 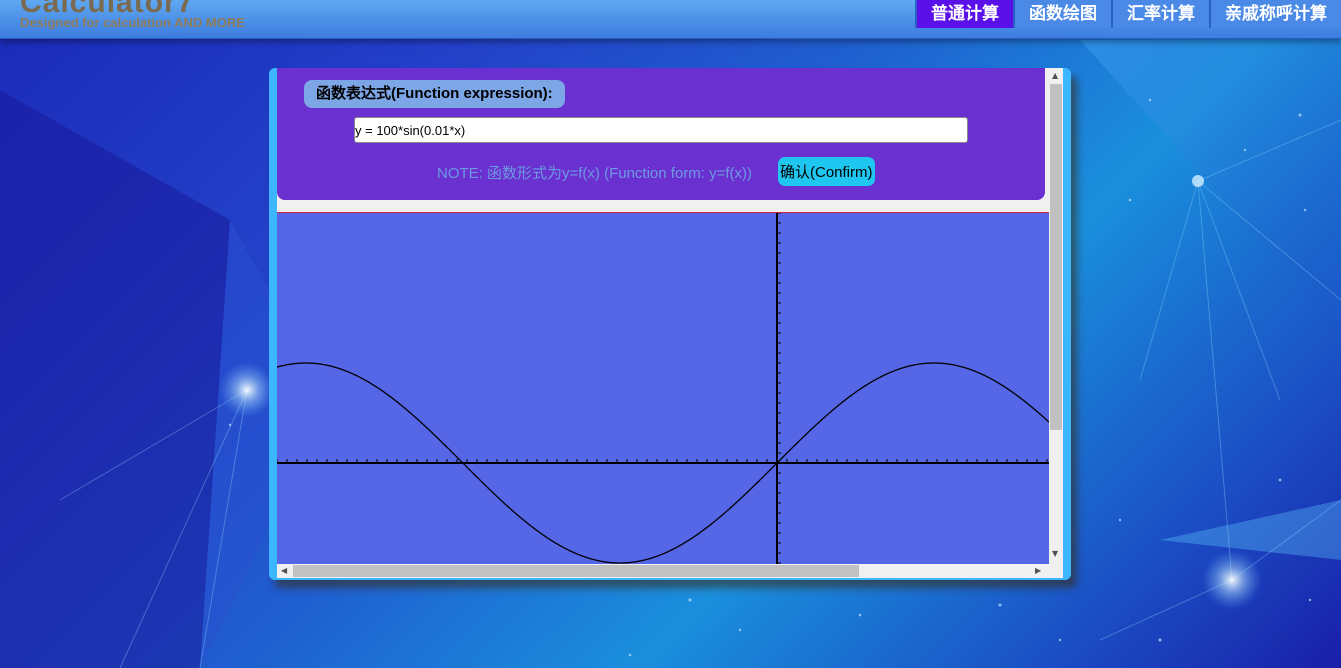 I want to click on scrollbar-corner, so click(x=1056, y=571).